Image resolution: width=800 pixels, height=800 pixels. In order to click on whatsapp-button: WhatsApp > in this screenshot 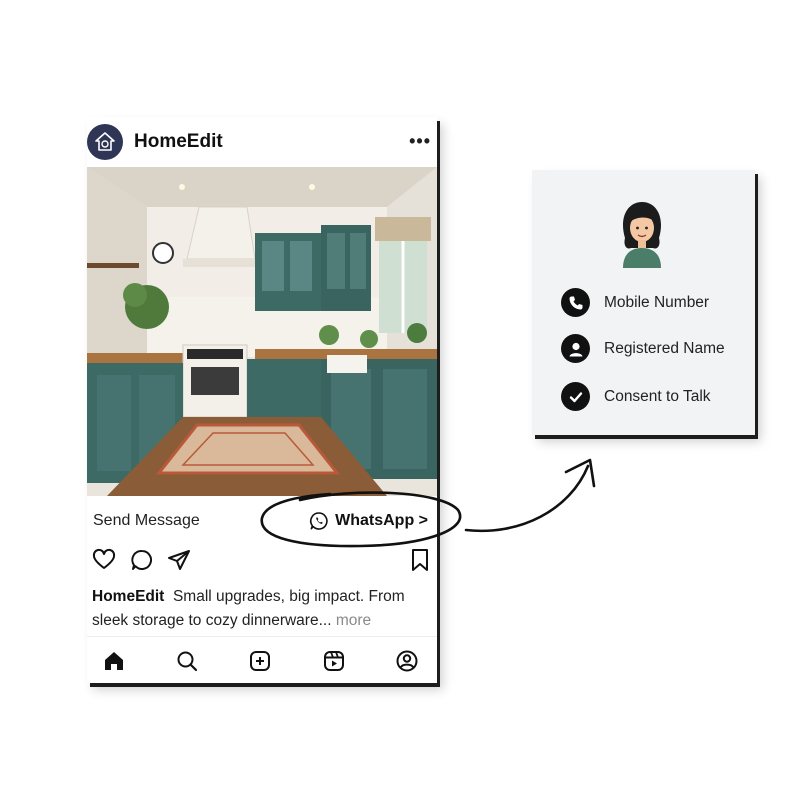, I will do `click(368, 521)`.